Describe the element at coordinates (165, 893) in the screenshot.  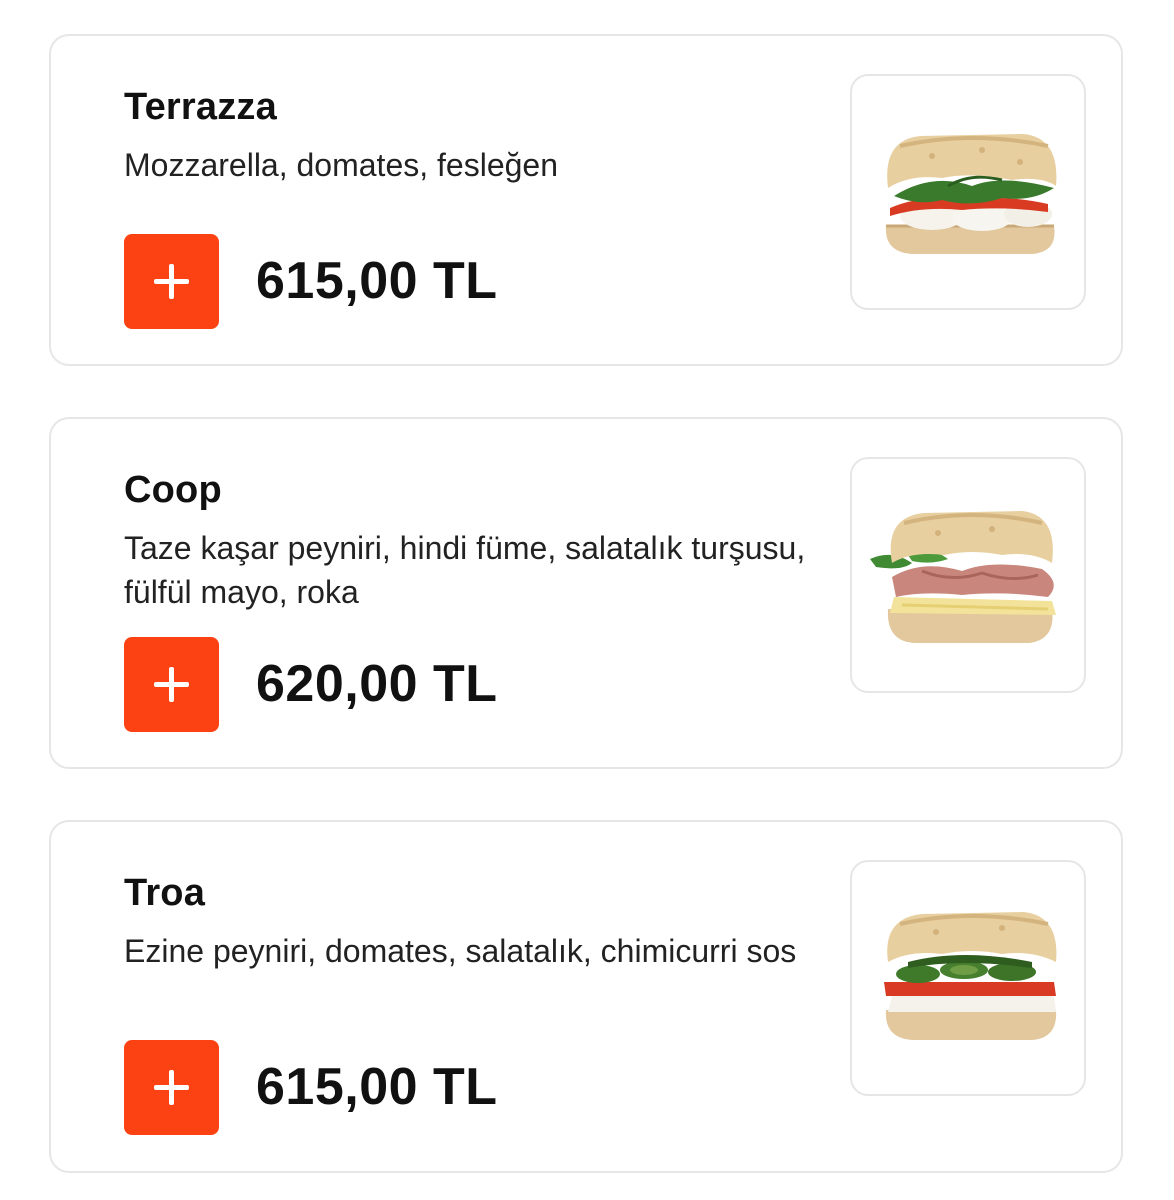
I see `product-name: Troa` at that location.